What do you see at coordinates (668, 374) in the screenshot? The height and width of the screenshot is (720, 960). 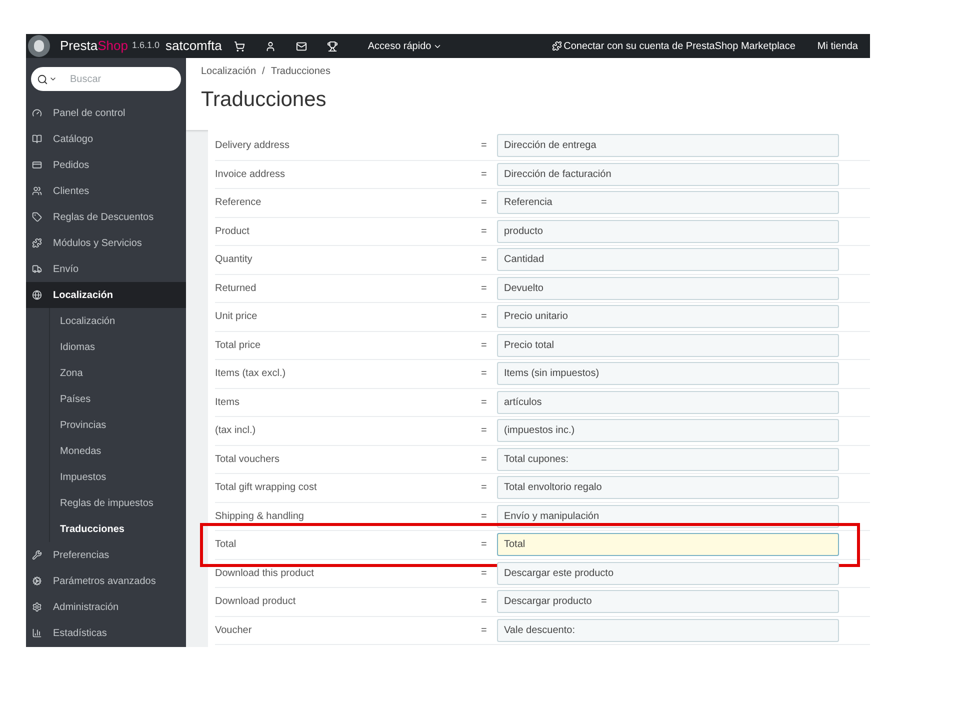 I see `translation-field: Items (sin impuestos)` at bounding box center [668, 374].